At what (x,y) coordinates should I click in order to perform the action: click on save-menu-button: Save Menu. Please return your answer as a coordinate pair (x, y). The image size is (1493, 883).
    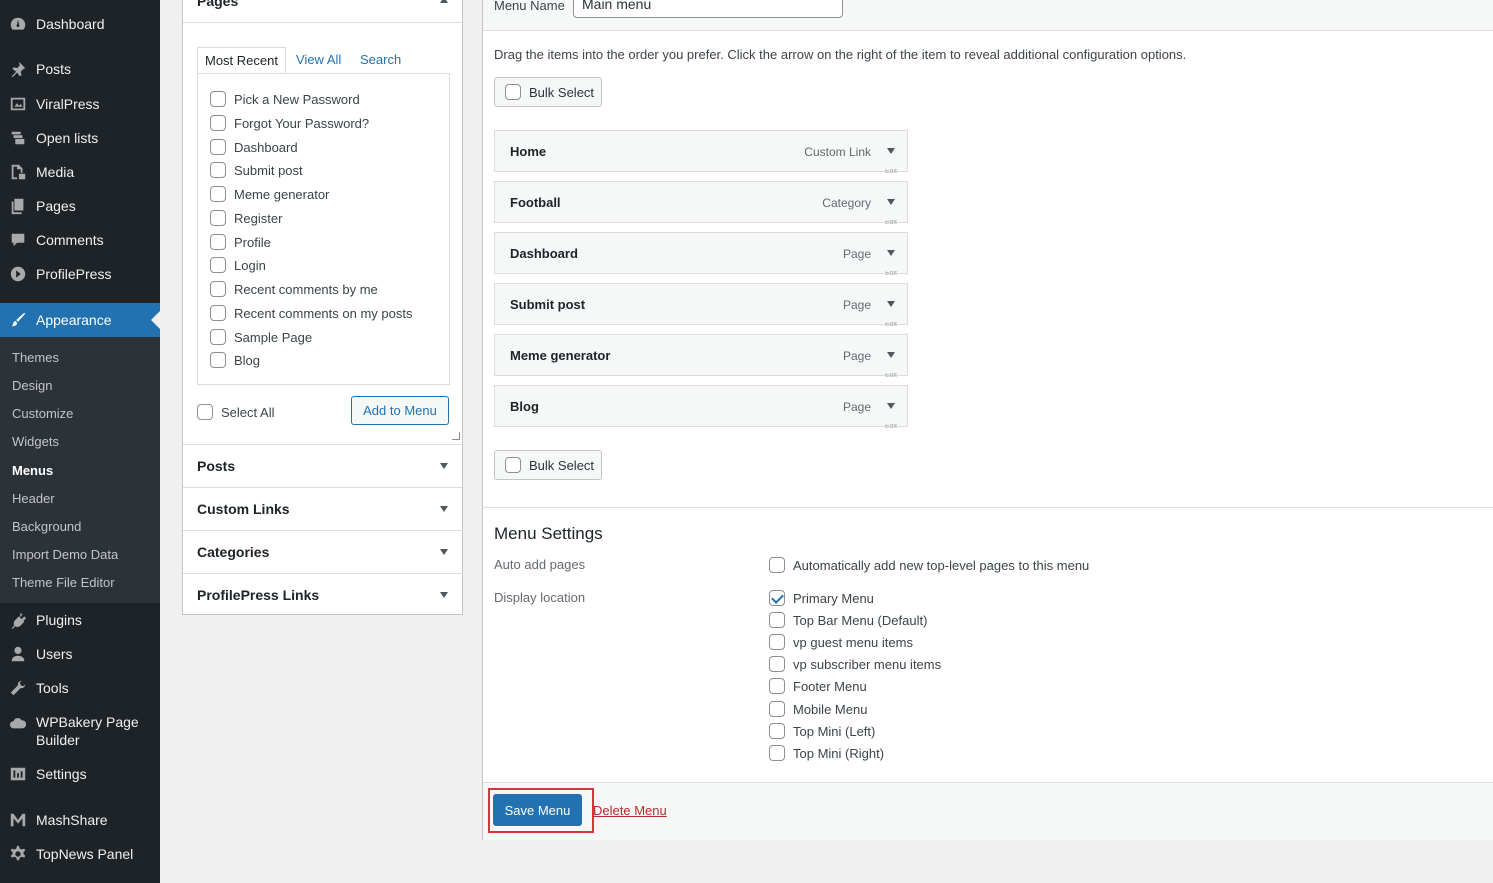
    Looking at the image, I should click on (537, 810).